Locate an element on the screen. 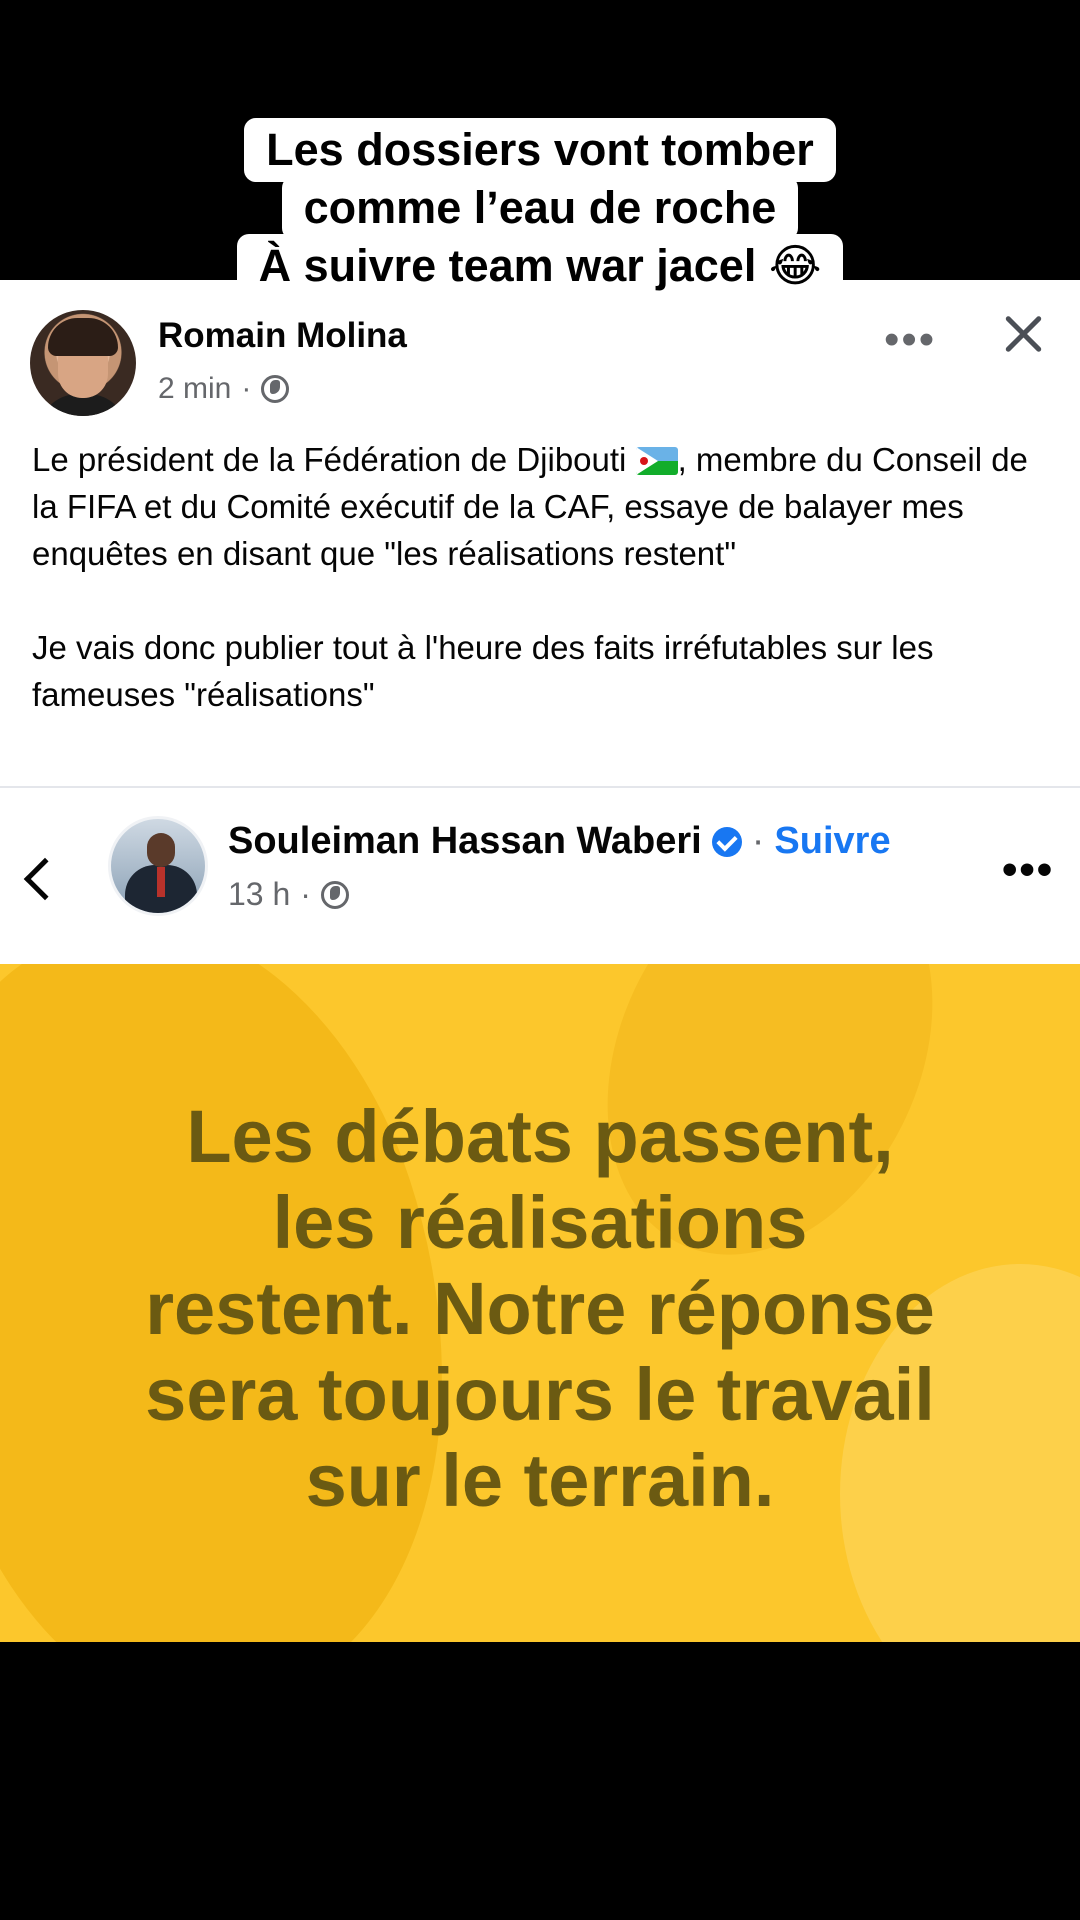  back-chevron-icon is located at coordinates (45, 879).